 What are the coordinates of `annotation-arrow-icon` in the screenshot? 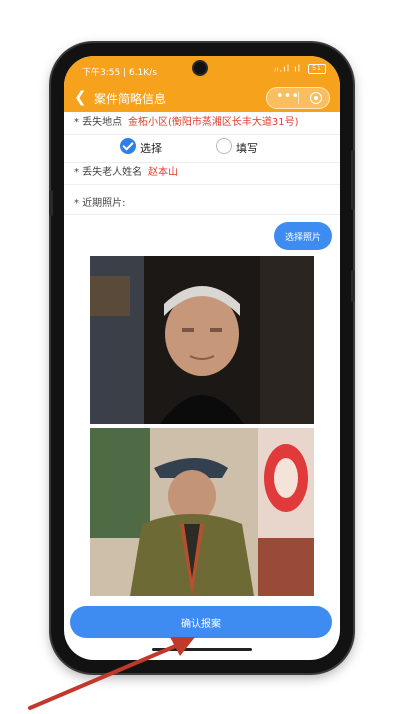 It's located at (111, 673).